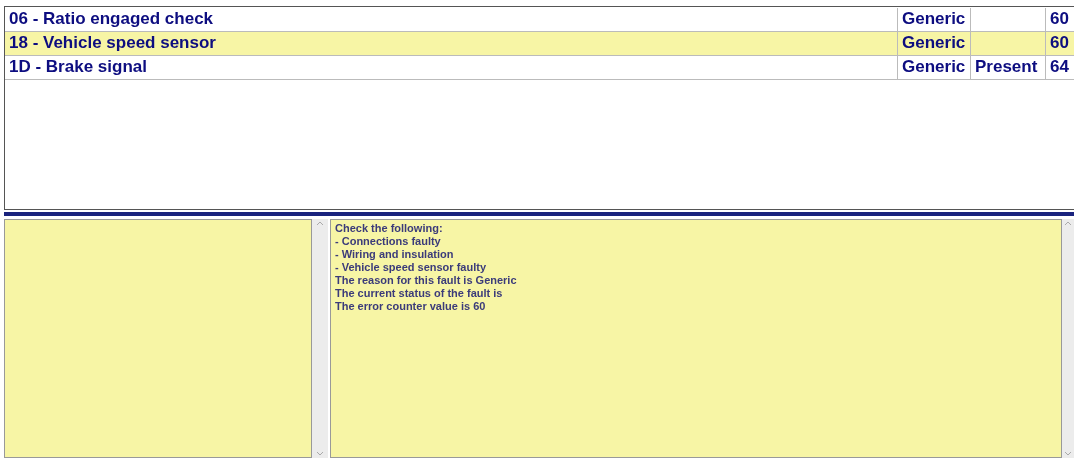  Describe the element at coordinates (78, 66) in the screenshot. I see `table-cell: 1D - Brake signal` at that location.